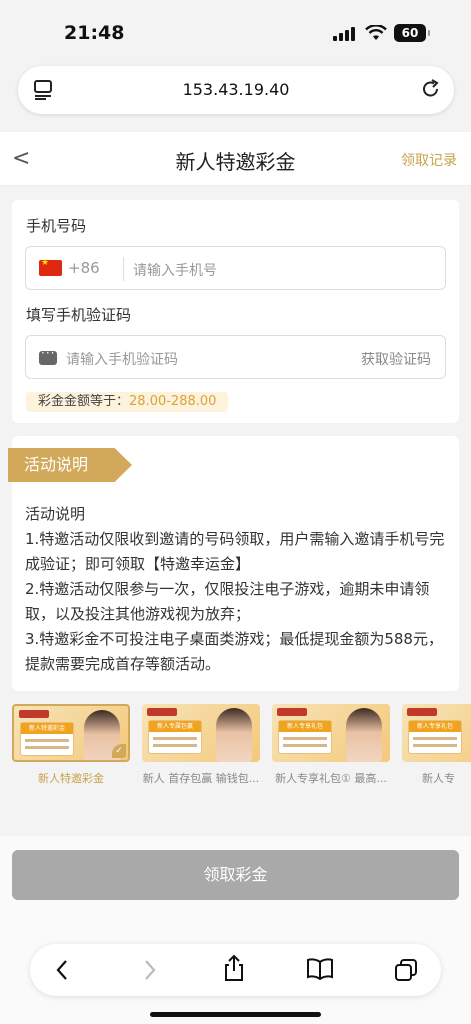 This screenshot has width=471, height=1024. I want to click on amount-range: 28.00-288.00, so click(173, 401).